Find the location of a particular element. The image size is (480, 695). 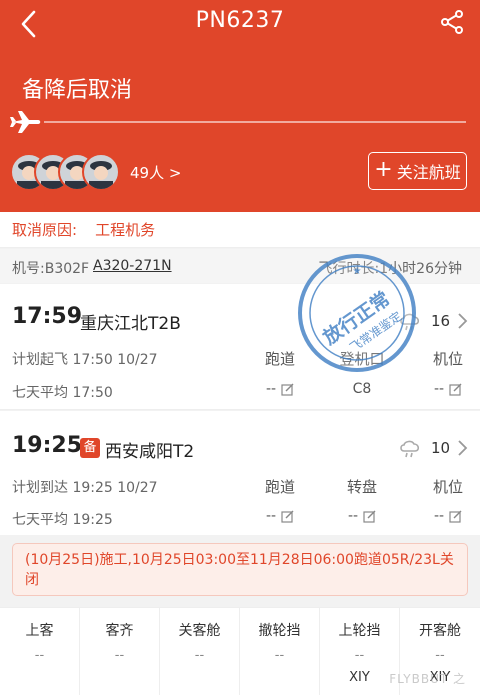

status-cell-label: 上客 is located at coordinates (39, 631).